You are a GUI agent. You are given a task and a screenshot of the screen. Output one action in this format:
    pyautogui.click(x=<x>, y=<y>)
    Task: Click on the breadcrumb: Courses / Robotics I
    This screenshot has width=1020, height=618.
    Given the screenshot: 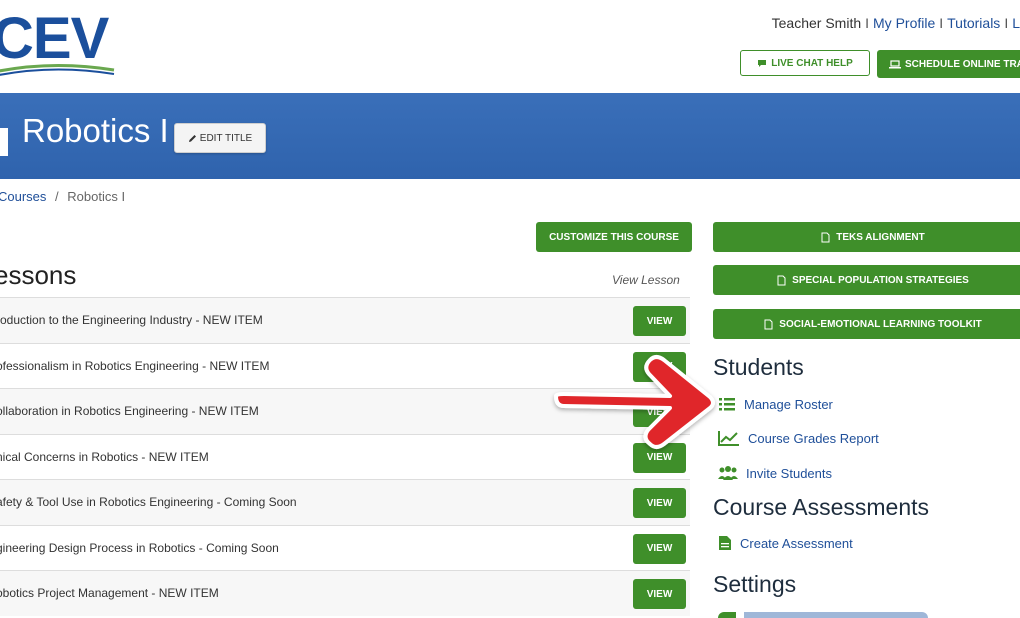 What is the action you would take?
    pyautogui.click(x=62, y=196)
    